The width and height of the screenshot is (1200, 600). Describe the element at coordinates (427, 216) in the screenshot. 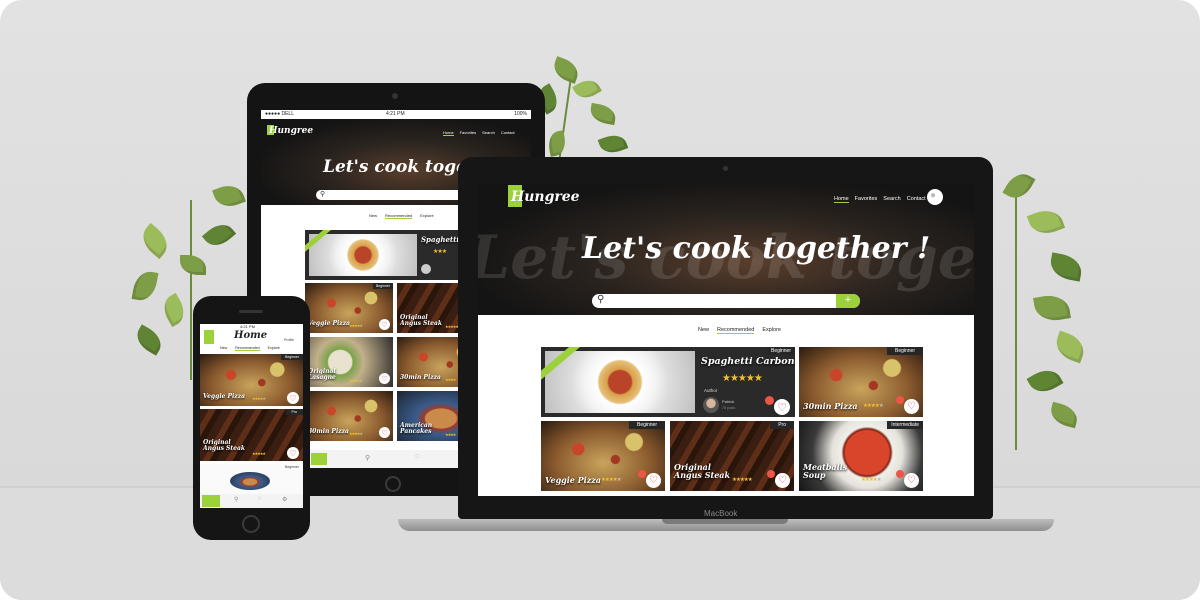

I see `tablet-tab-explore: Explore` at that location.